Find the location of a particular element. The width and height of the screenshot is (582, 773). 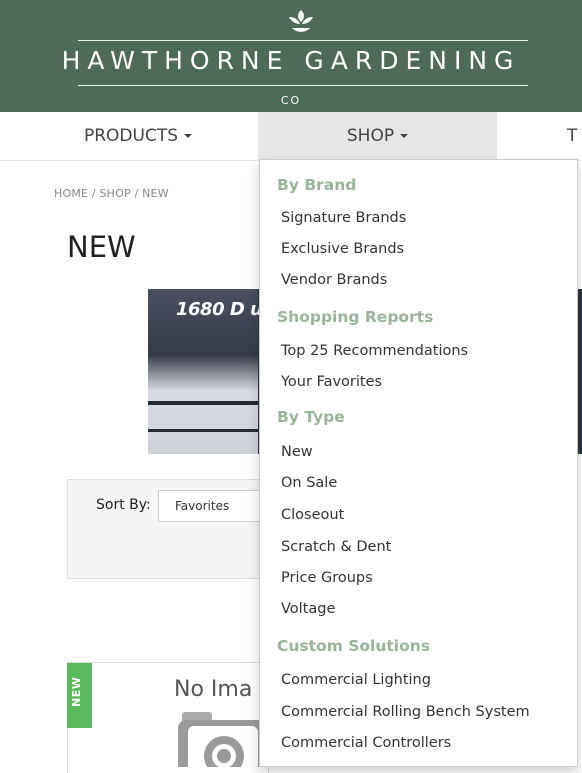

nav-shop: SHOP is located at coordinates (377, 136).